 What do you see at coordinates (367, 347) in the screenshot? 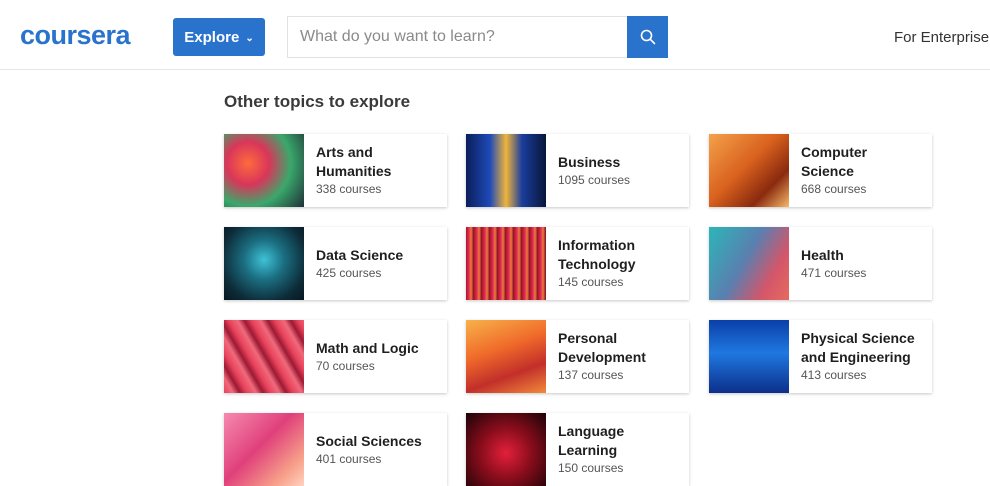
I see `topic-title: Math and Logic` at bounding box center [367, 347].